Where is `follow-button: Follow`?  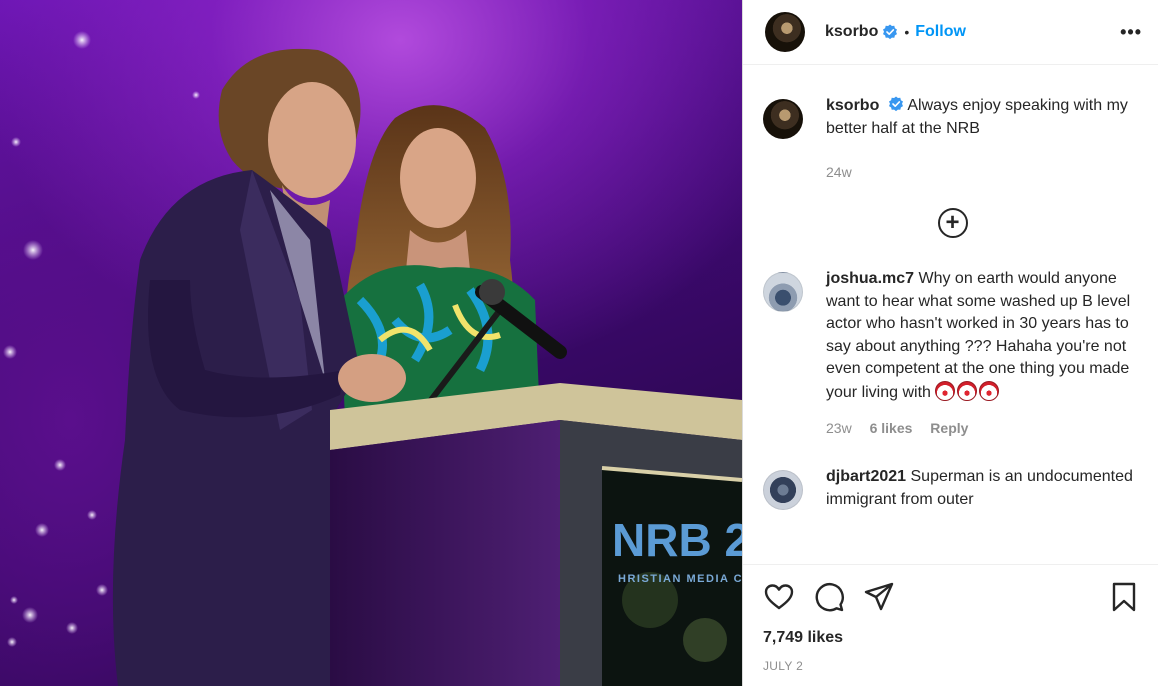 follow-button: Follow is located at coordinates (940, 32).